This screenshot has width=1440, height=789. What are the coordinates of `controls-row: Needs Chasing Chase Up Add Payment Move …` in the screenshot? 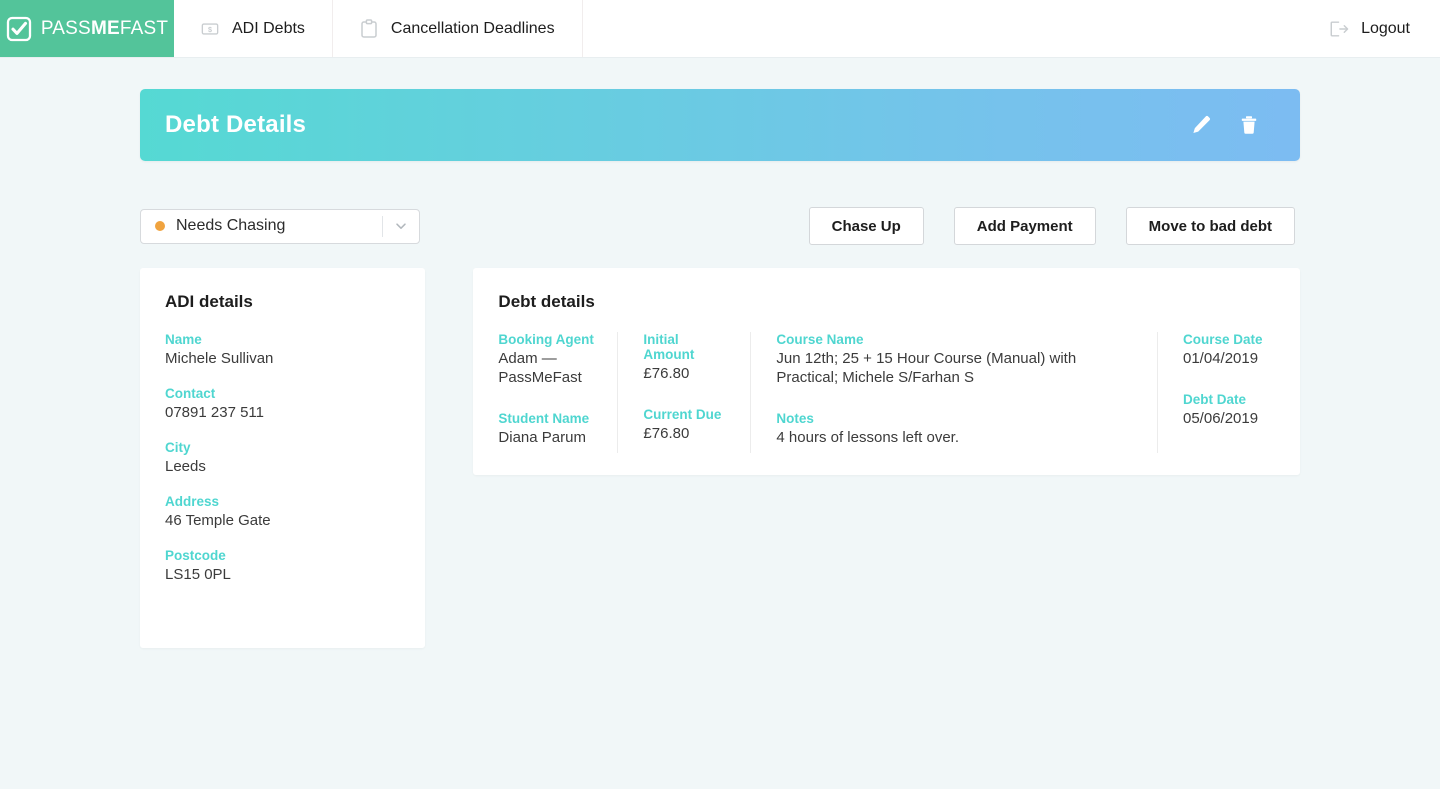 It's located at (717, 226).